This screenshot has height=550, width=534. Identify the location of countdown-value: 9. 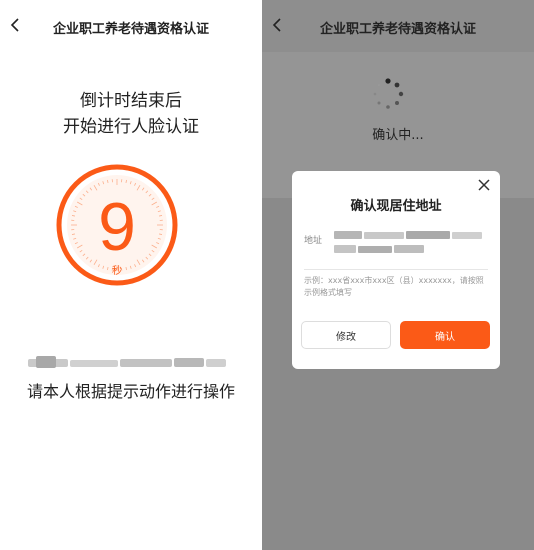
(117, 227).